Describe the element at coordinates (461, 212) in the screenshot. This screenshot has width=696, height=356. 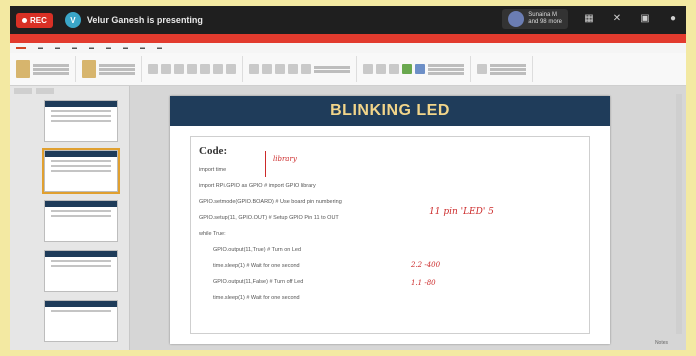
I see `handwritten-annotation: 11 pin 'LED' 5` at that location.